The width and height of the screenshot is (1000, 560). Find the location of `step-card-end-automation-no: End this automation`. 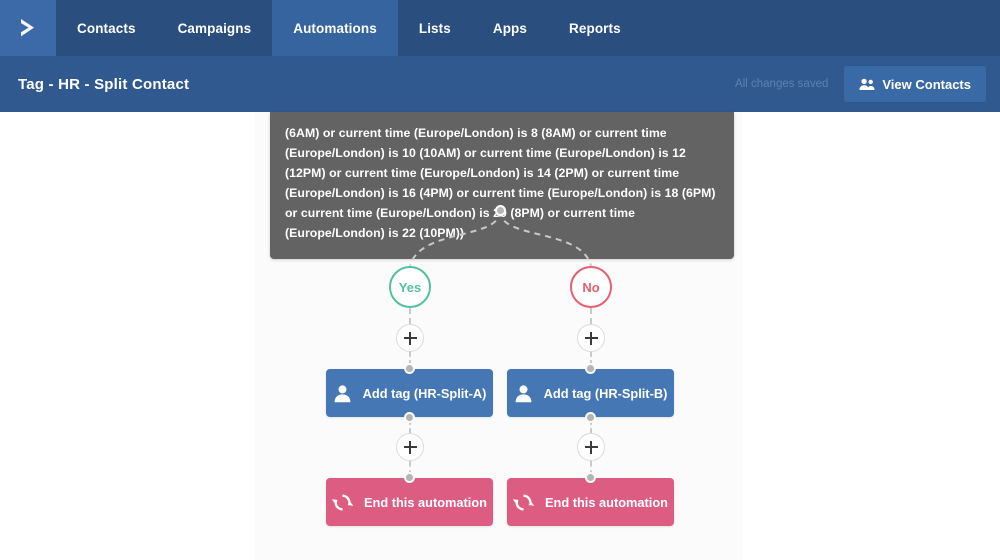

step-card-end-automation-no: End this automation is located at coordinates (590, 502).